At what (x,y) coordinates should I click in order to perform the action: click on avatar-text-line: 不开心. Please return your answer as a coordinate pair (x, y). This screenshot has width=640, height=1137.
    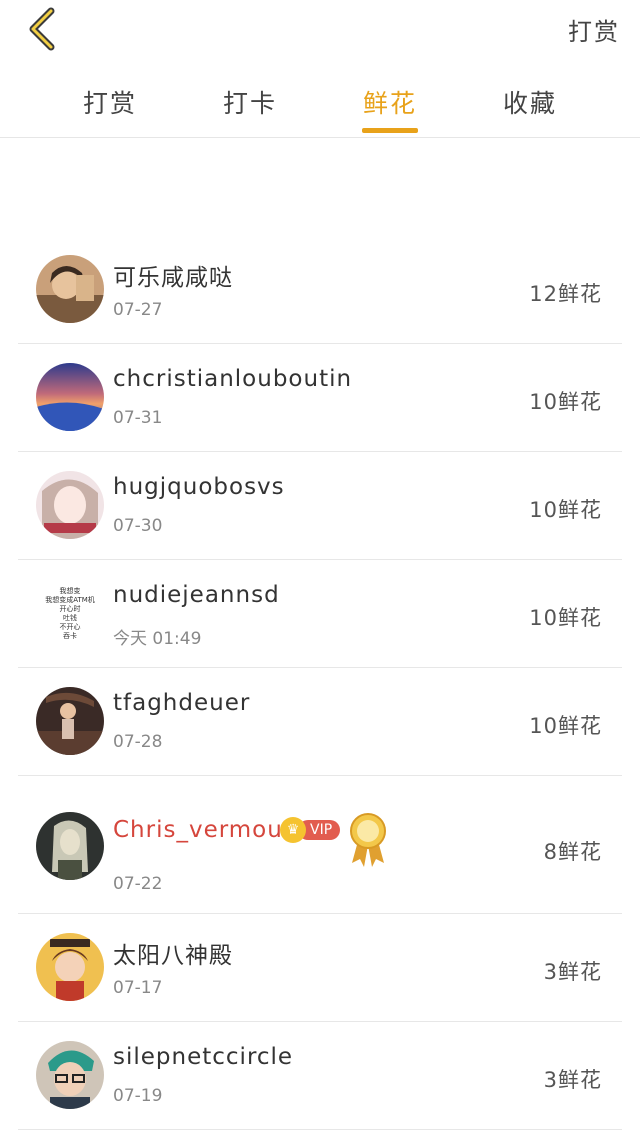
    Looking at the image, I should click on (70, 627).